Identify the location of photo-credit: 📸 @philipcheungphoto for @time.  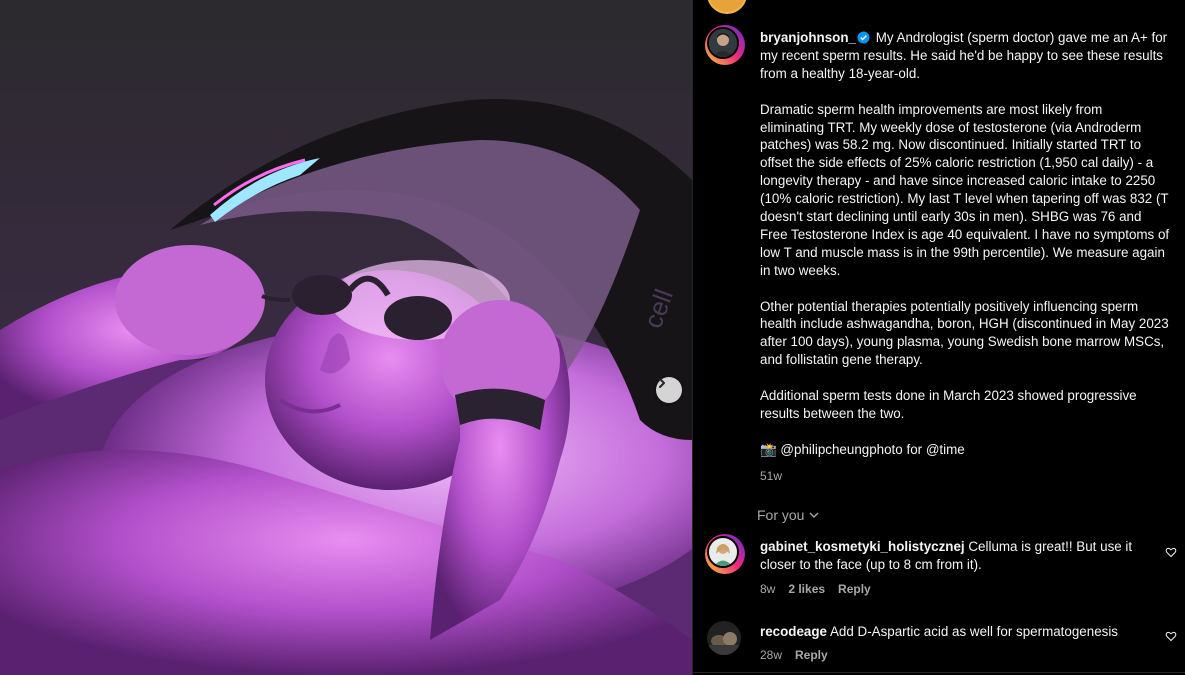
(965, 450).